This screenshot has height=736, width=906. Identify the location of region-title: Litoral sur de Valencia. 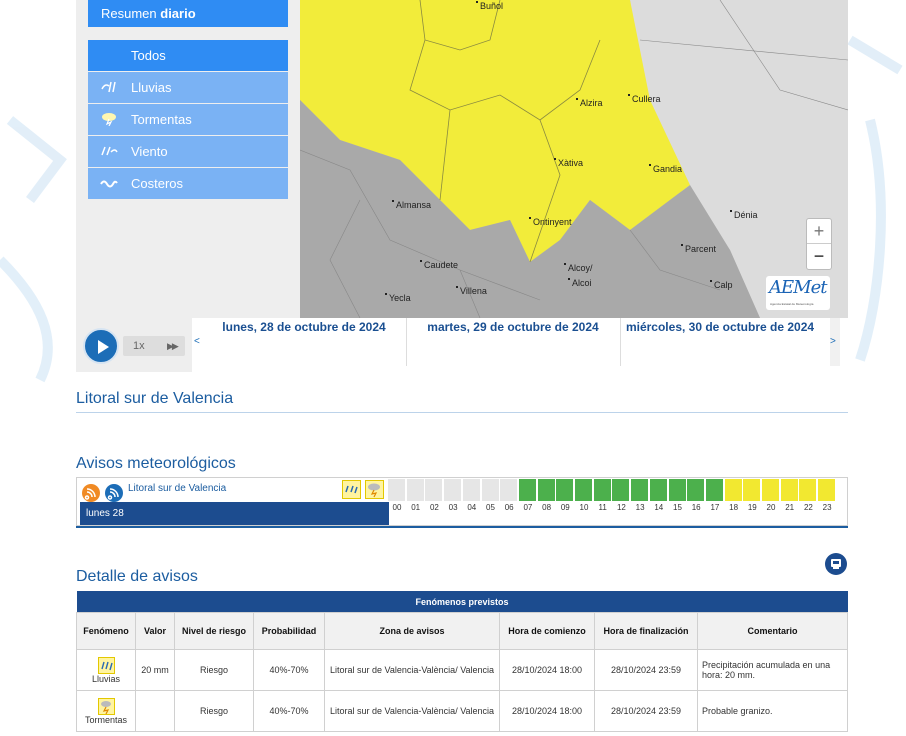
(155, 398).